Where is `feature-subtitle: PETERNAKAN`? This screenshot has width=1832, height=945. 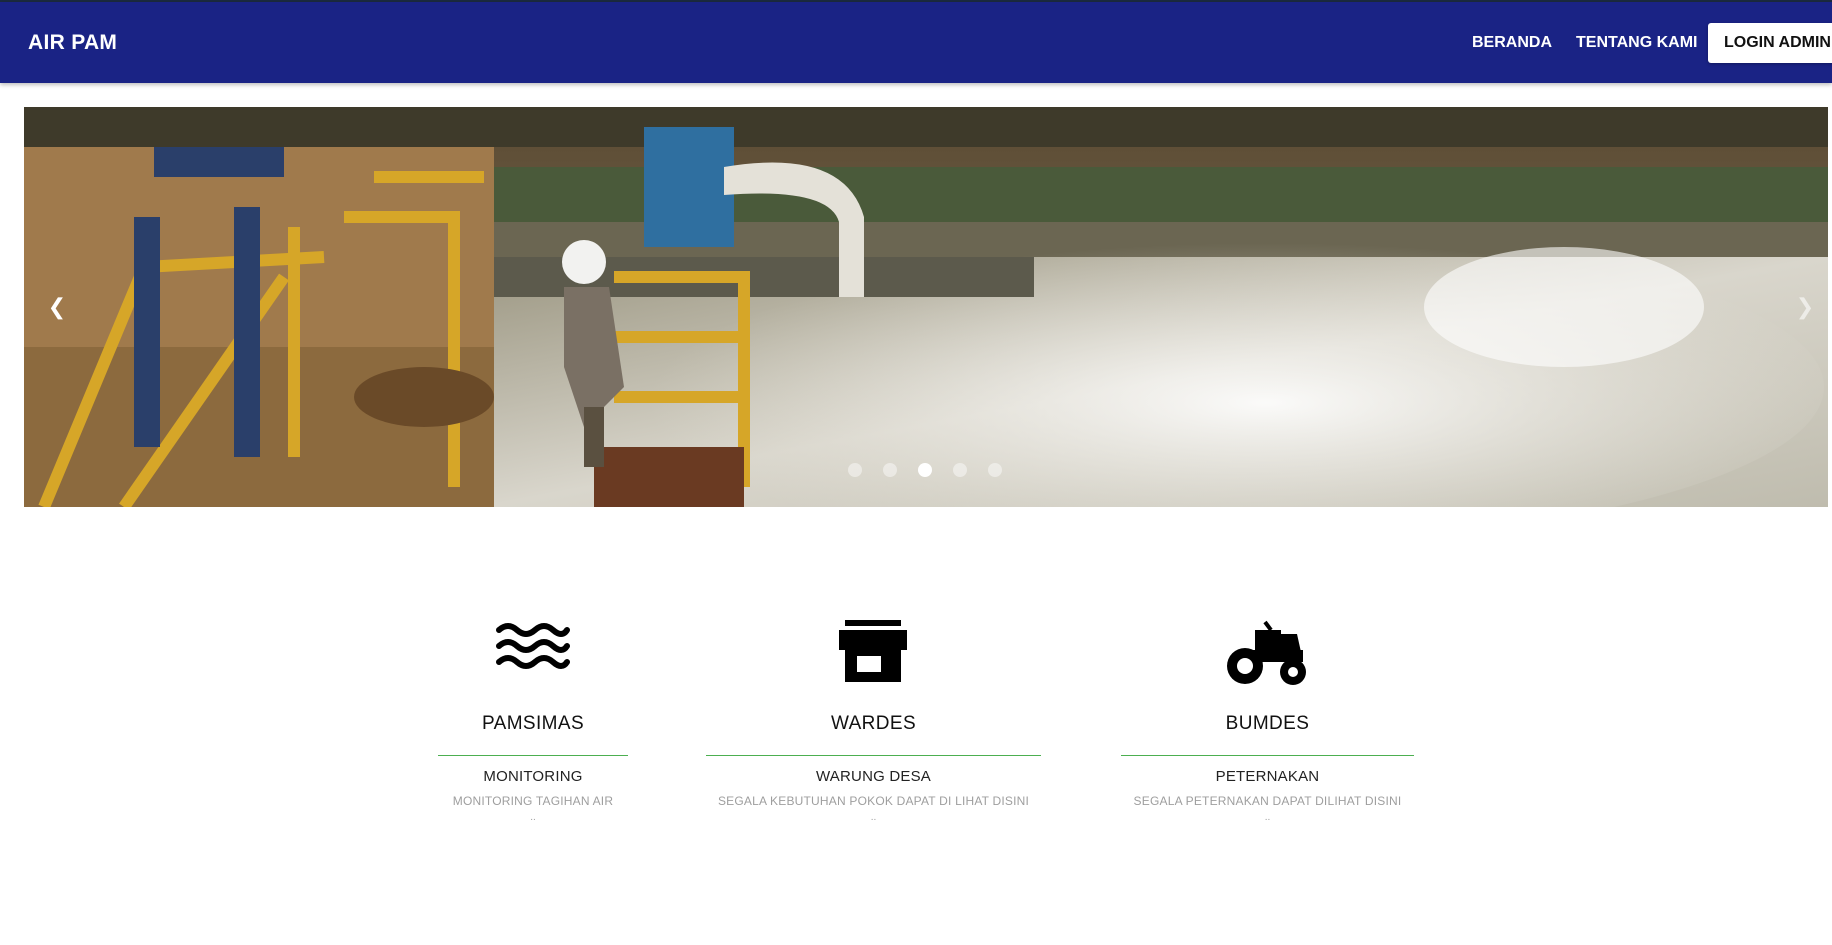
feature-subtitle: PETERNAKAN is located at coordinates (1267, 776).